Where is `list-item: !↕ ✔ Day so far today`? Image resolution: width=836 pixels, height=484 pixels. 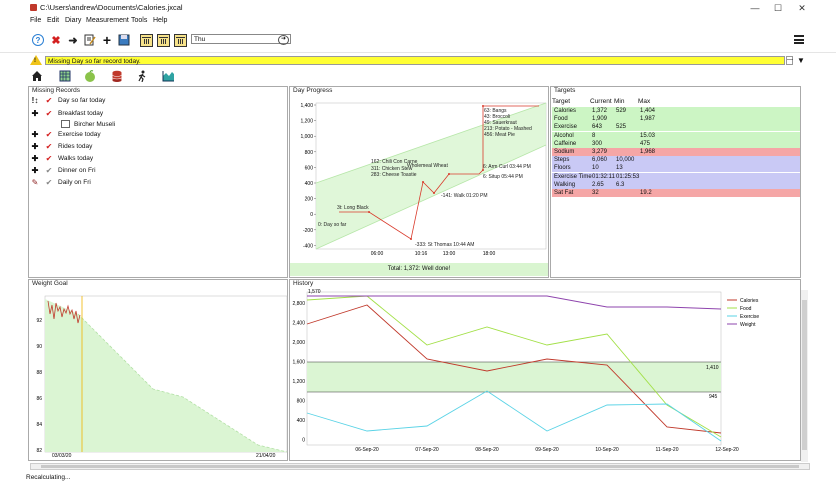
list-item: !↕ ✔ Day so far today is located at coordinates (68, 100).